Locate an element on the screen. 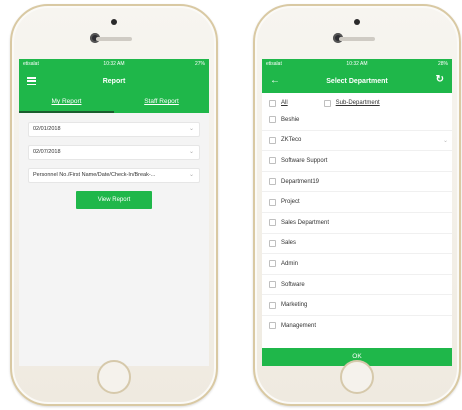 This screenshot has width=462, height=410. department-label: Beshie is located at coordinates (290, 119).